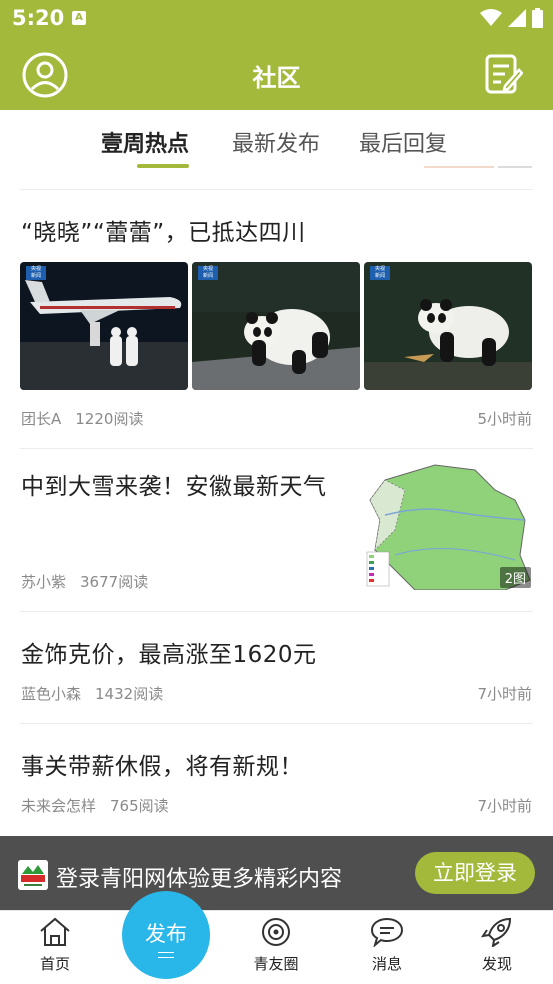 This screenshot has width=553, height=984. What do you see at coordinates (166, 955) in the screenshot?
I see `publish-lines-icon` at bounding box center [166, 955].